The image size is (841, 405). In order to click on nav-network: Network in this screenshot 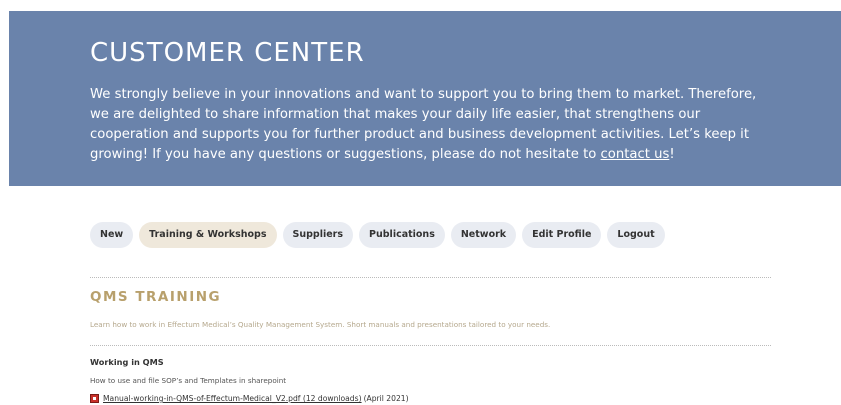, I will do `click(483, 235)`.